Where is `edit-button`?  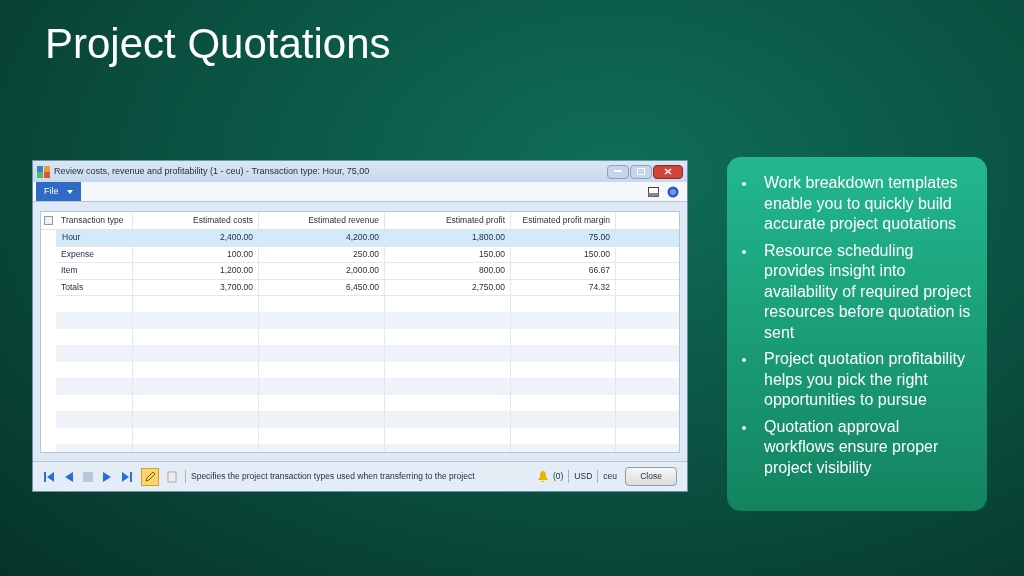 edit-button is located at coordinates (150, 476).